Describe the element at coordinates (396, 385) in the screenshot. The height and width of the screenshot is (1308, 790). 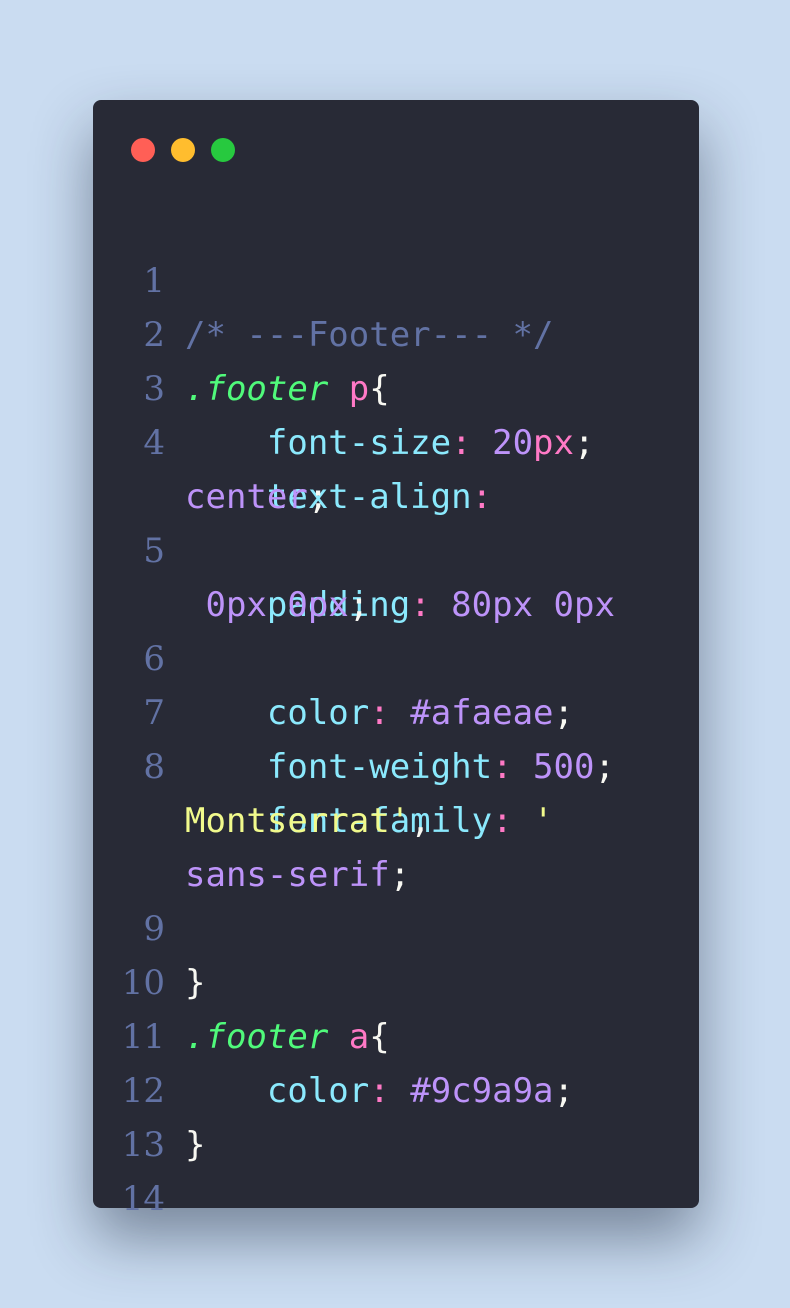
I see `code-line: 3 font-size: 20px;` at that location.